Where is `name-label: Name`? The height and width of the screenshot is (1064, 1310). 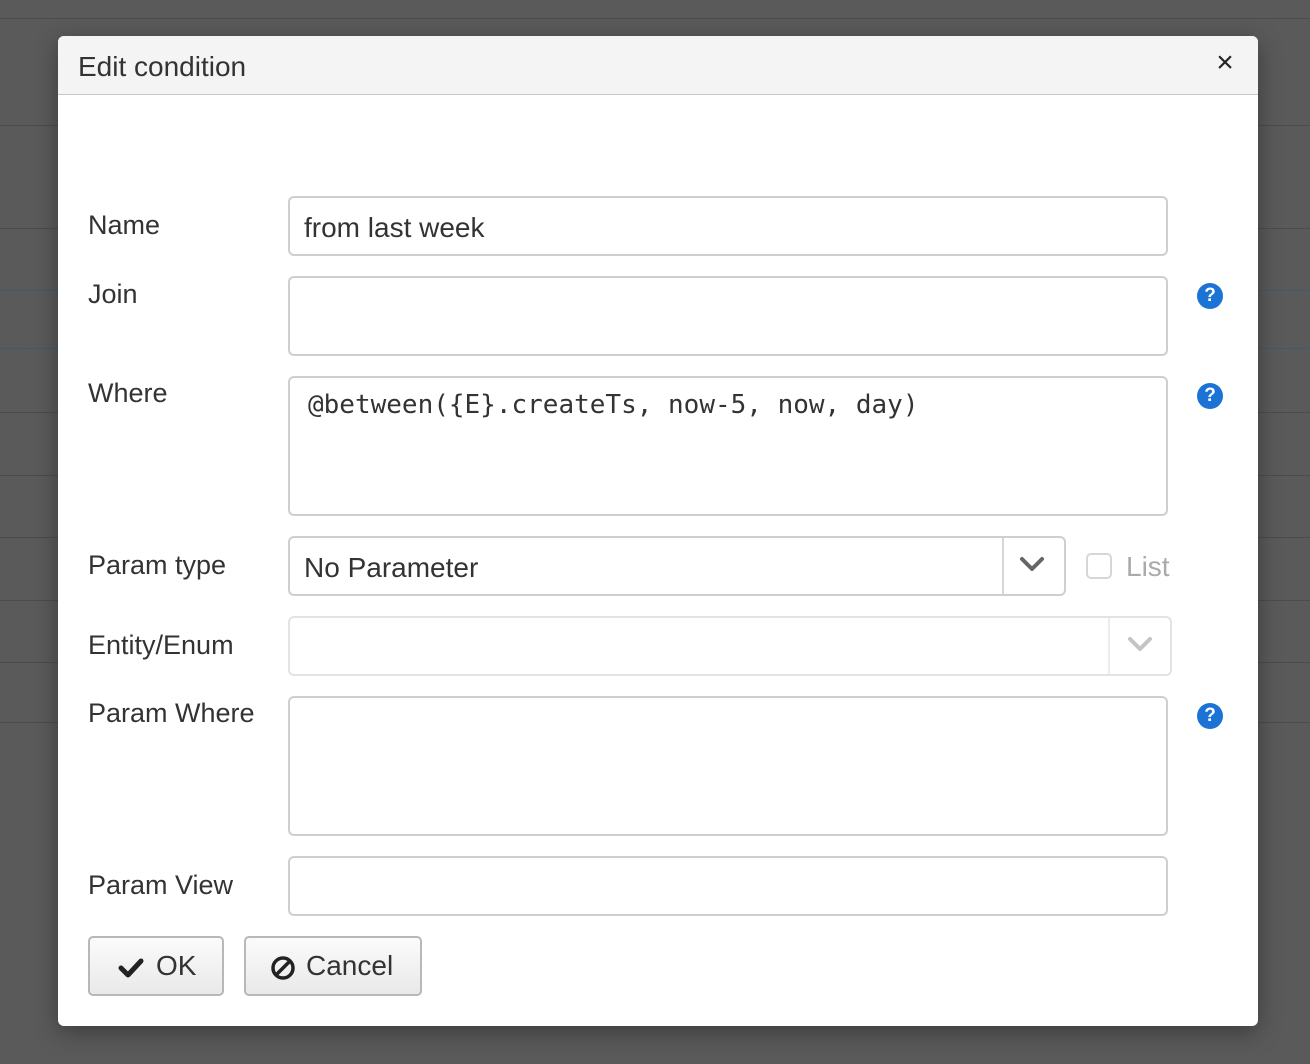
name-label: Name is located at coordinates (124, 225).